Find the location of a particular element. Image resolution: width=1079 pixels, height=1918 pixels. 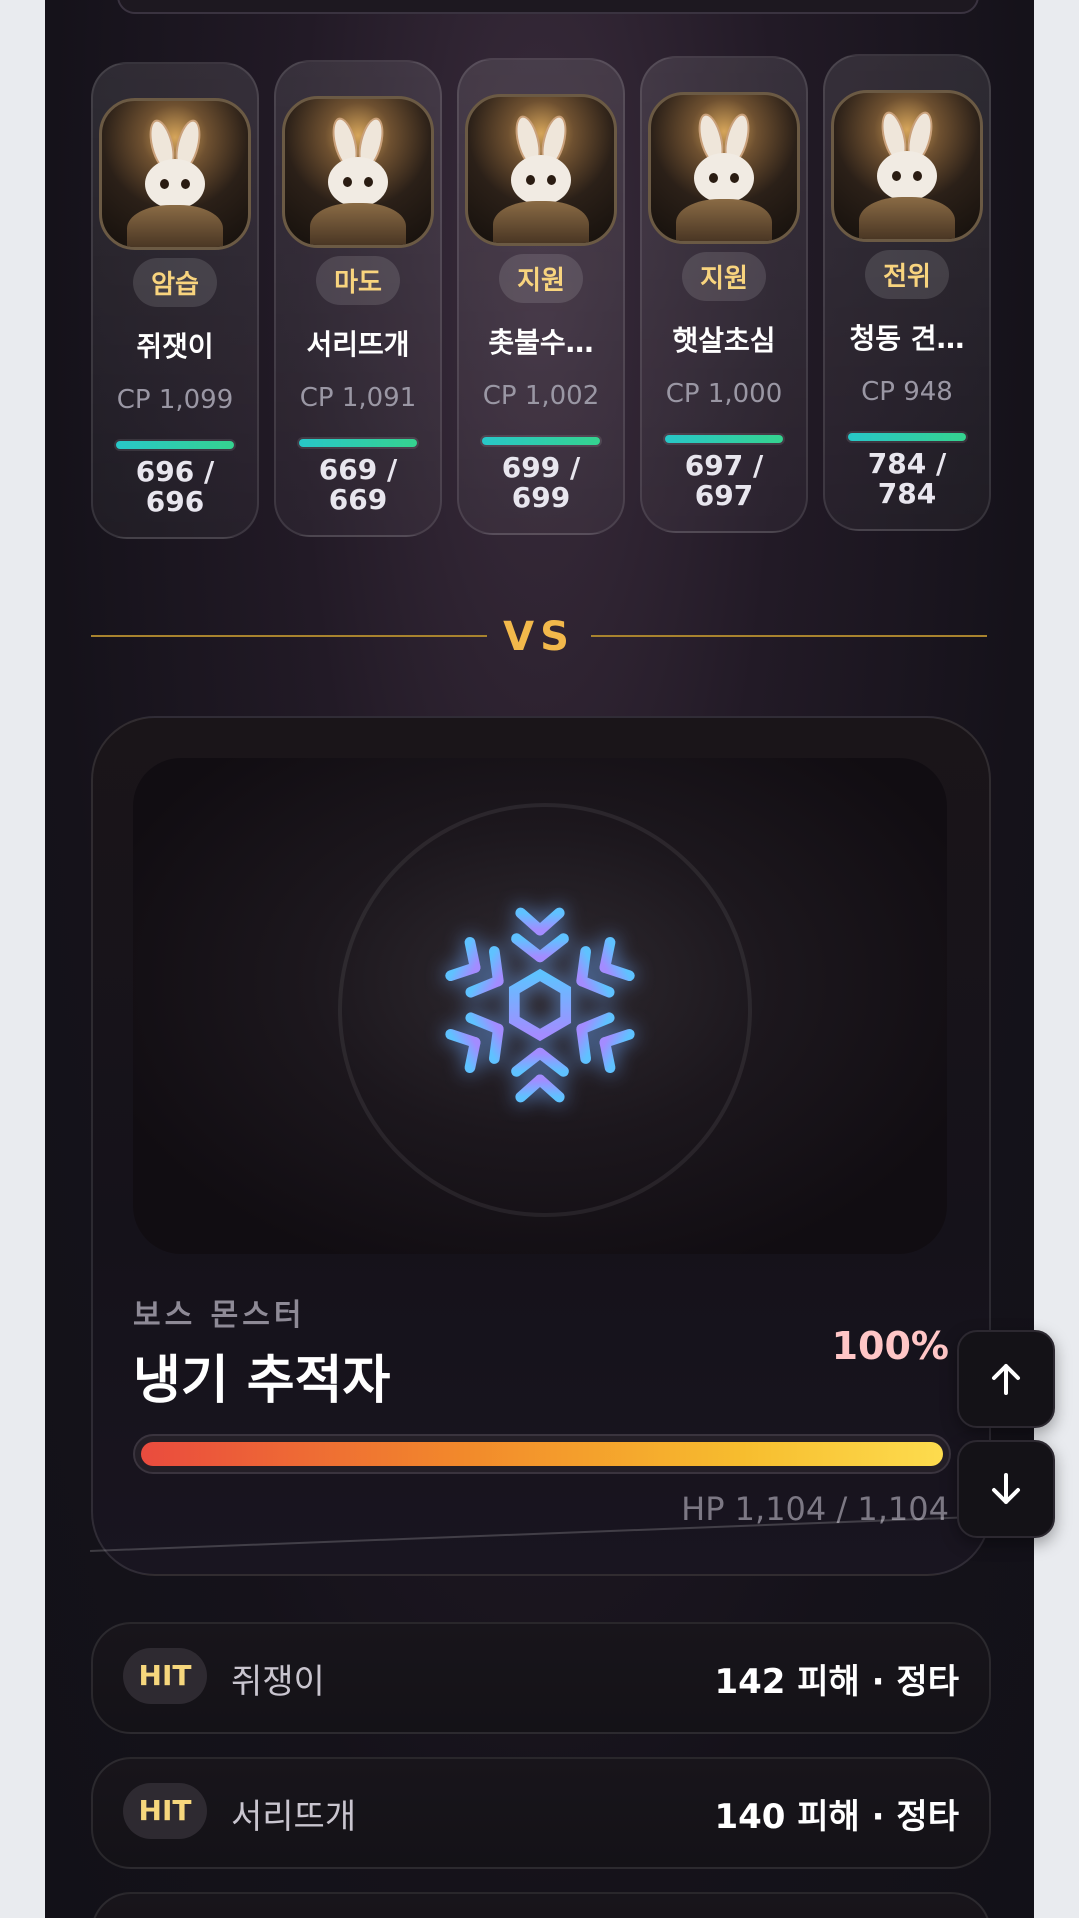

role-badge: 암습 is located at coordinates (175, 282).